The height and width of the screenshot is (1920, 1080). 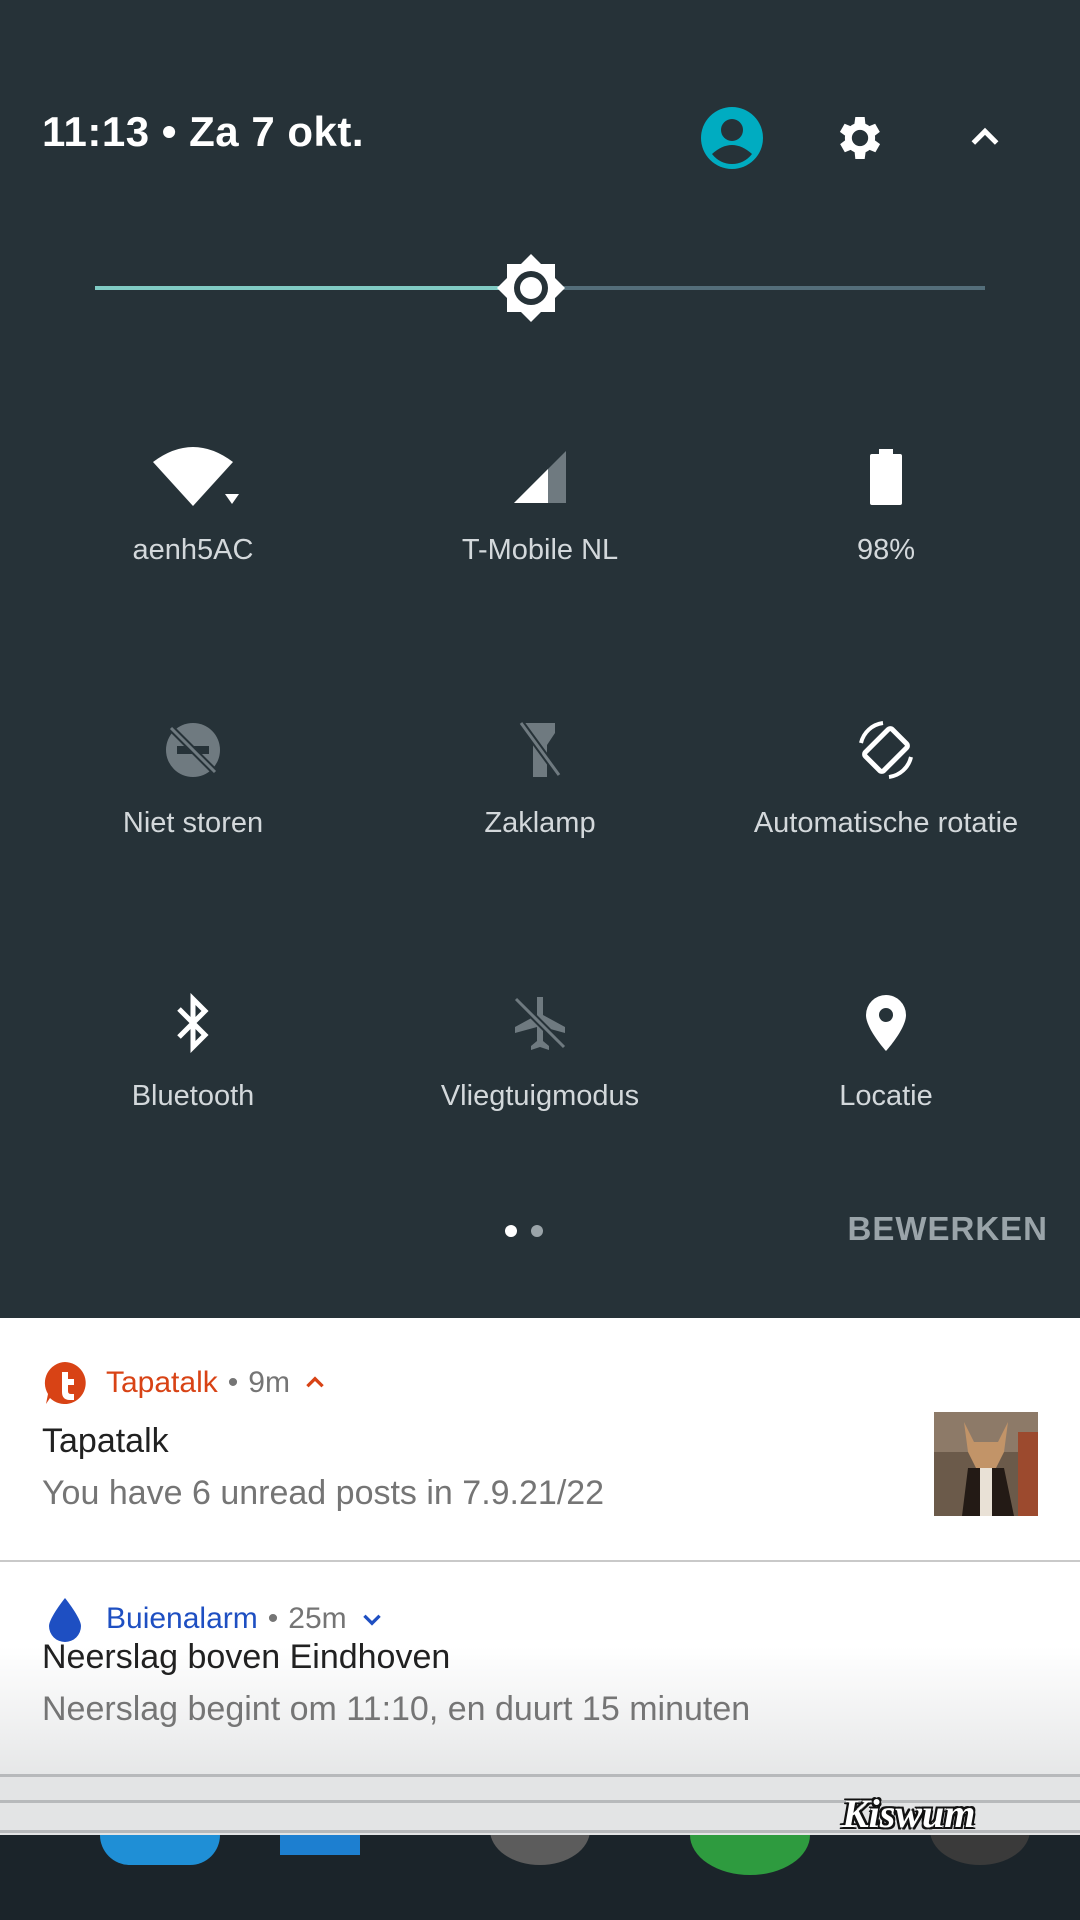 I want to click on tile-flashlight: Zaklamp, so click(x=540, y=790).